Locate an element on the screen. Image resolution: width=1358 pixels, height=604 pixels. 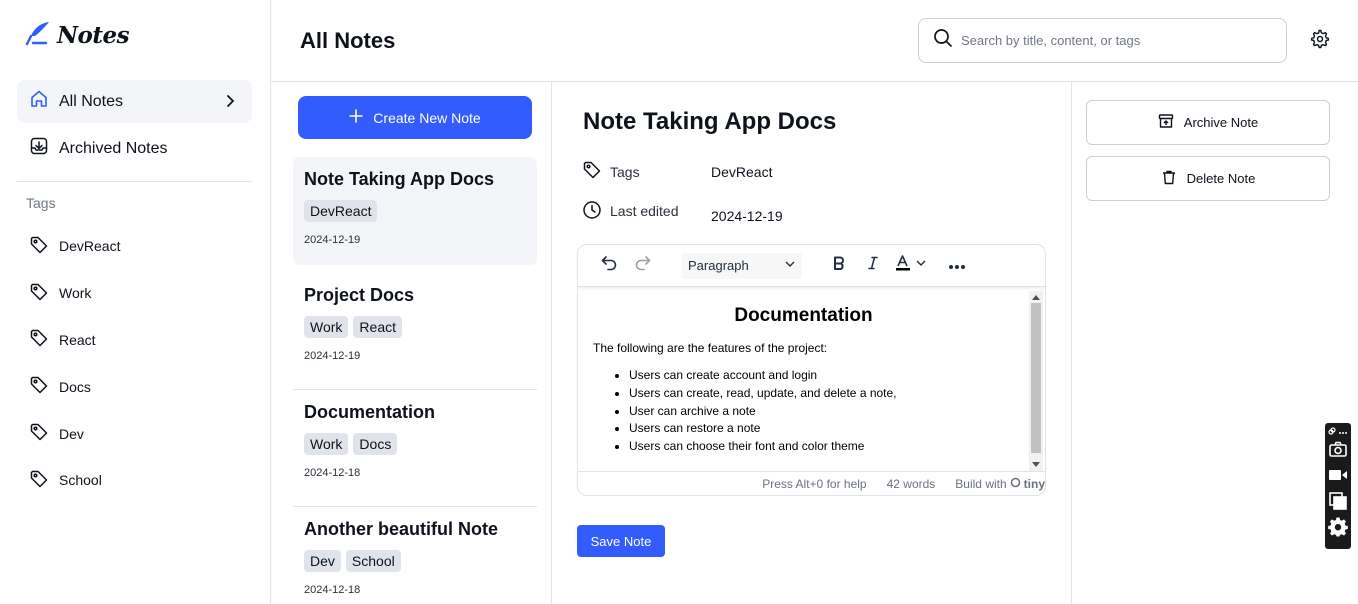
tag-label: DevReact is located at coordinates (90, 246).